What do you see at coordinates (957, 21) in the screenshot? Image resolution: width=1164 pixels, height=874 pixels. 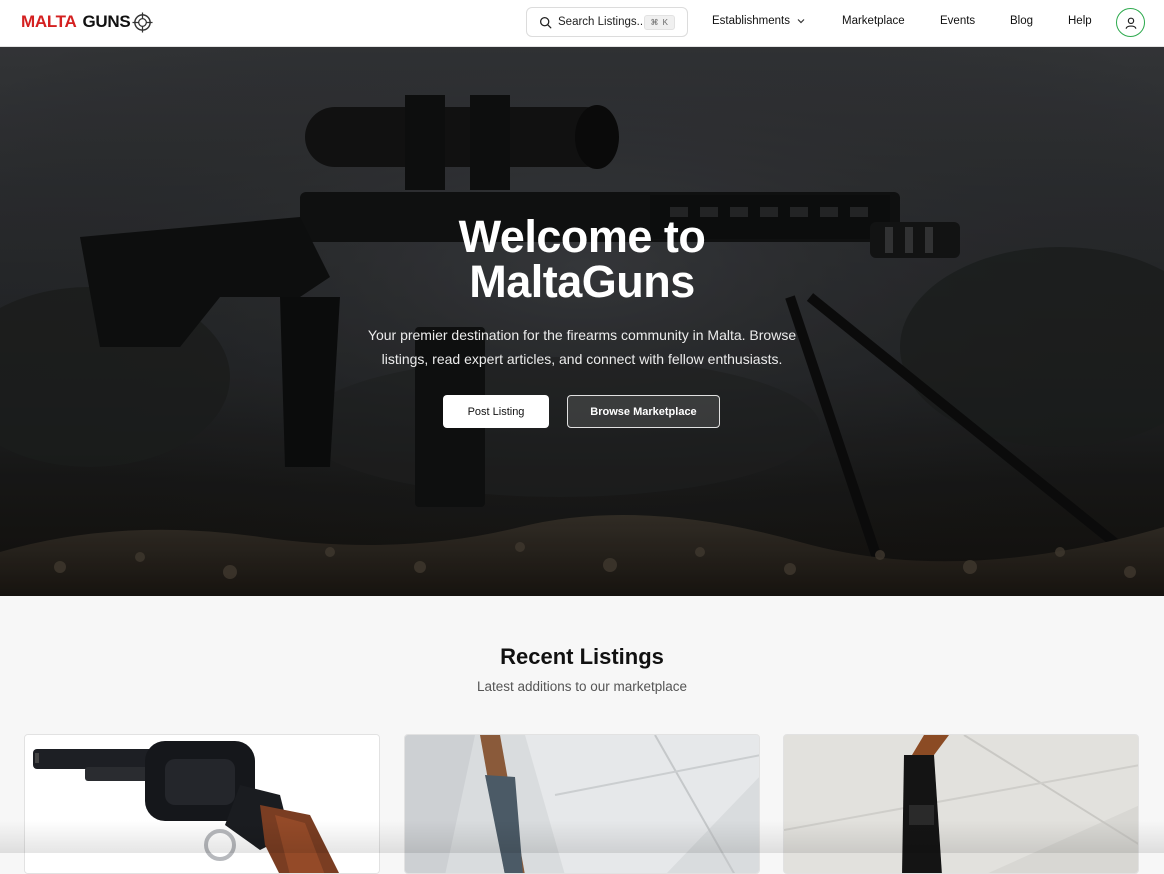 I see `nav-events-link: Events` at bounding box center [957, 21].